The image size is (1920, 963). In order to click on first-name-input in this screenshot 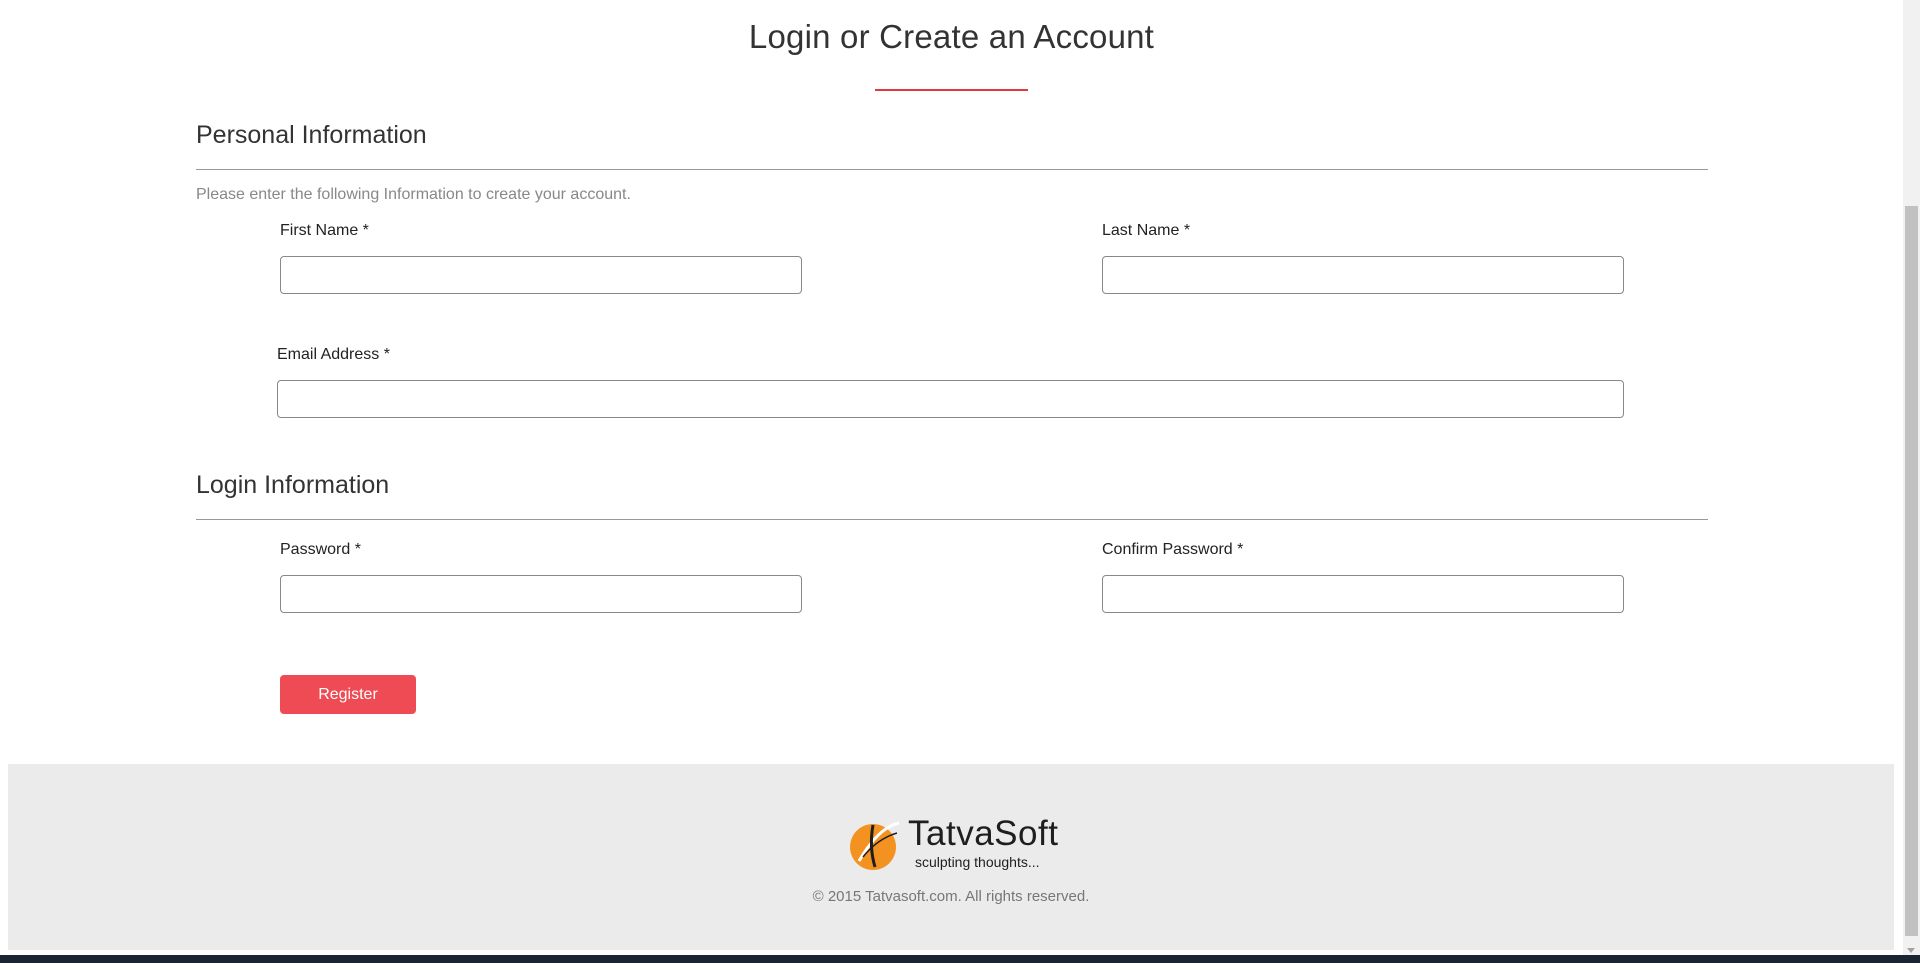, I will do `click(541, 275)`.